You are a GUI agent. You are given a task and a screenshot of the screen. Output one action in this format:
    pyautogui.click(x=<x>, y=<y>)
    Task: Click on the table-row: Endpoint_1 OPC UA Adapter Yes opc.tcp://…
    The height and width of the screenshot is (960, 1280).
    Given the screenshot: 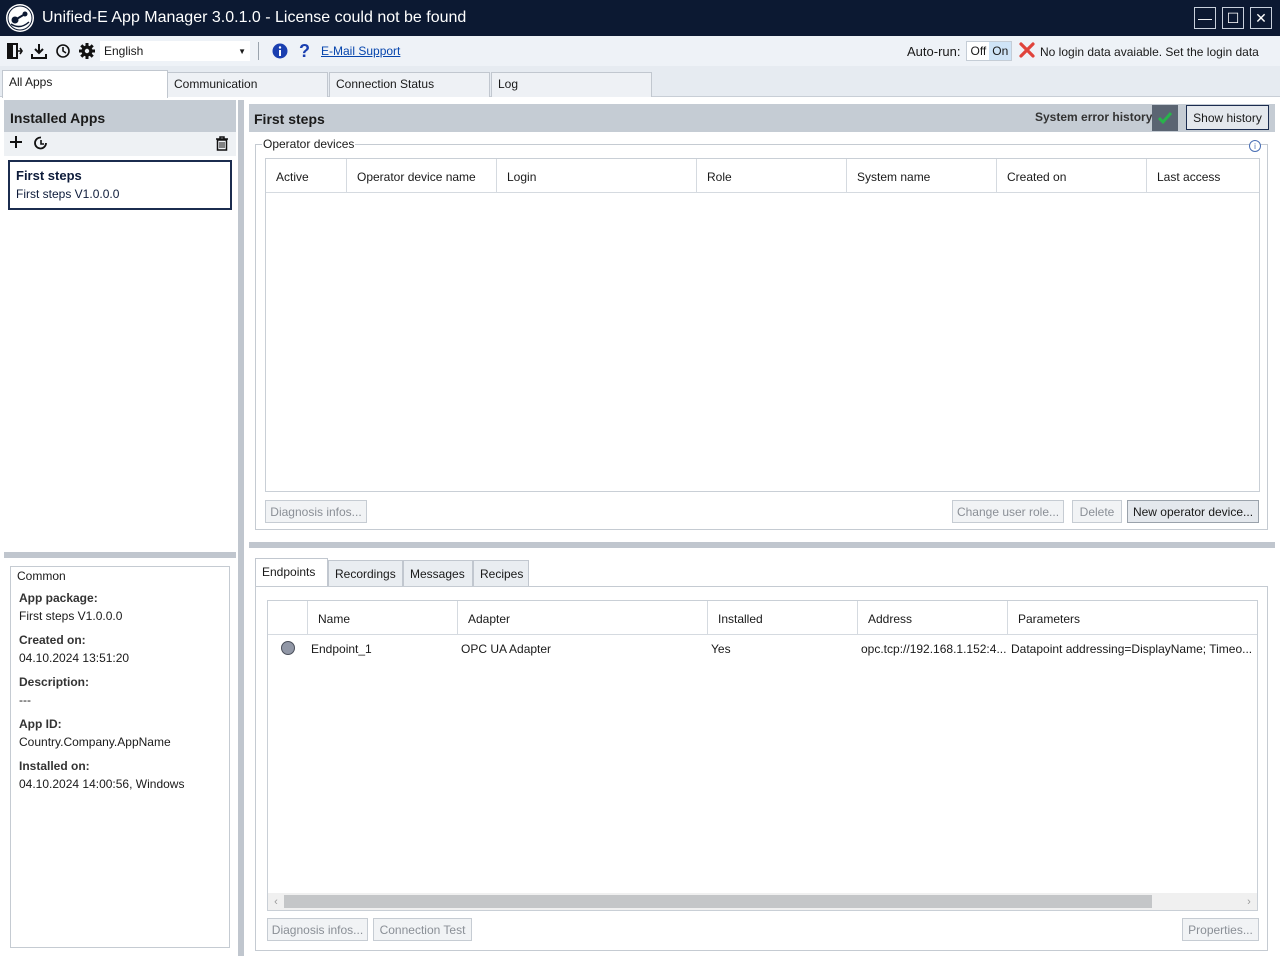 What is the action you would take?
    pyautogui.click(x=762, y=649)
    